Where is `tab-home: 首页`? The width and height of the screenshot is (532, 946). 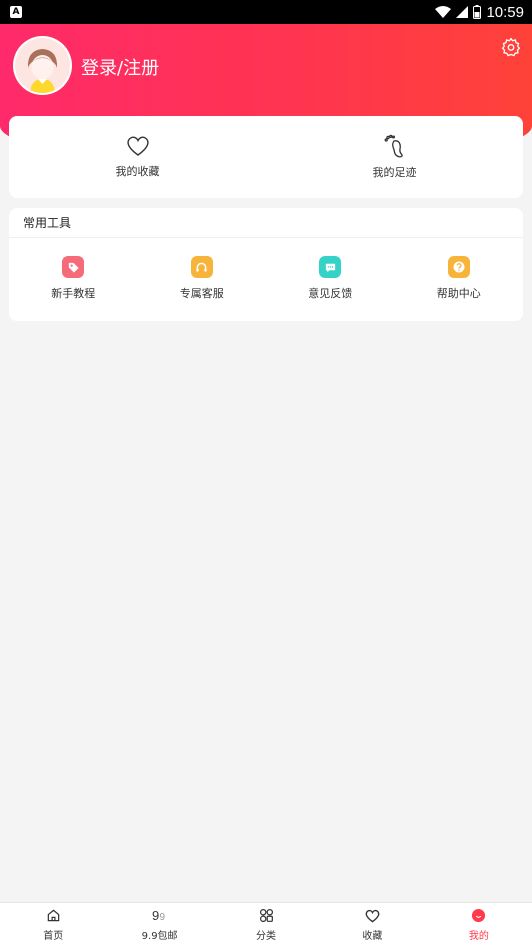
tab-home: 首页 is located at coordinates (53, 924).